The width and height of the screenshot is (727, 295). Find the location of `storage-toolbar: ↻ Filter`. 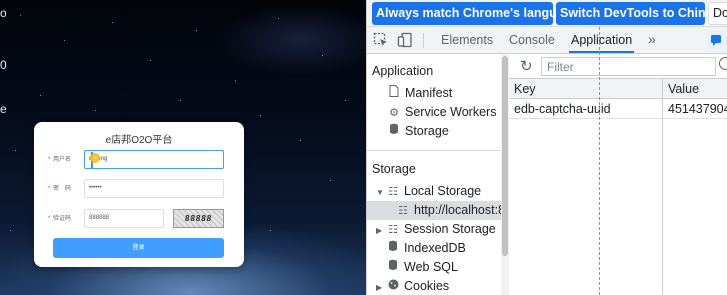

storage-toolbar: ↻ Filter is located at coordinates (618, 66).